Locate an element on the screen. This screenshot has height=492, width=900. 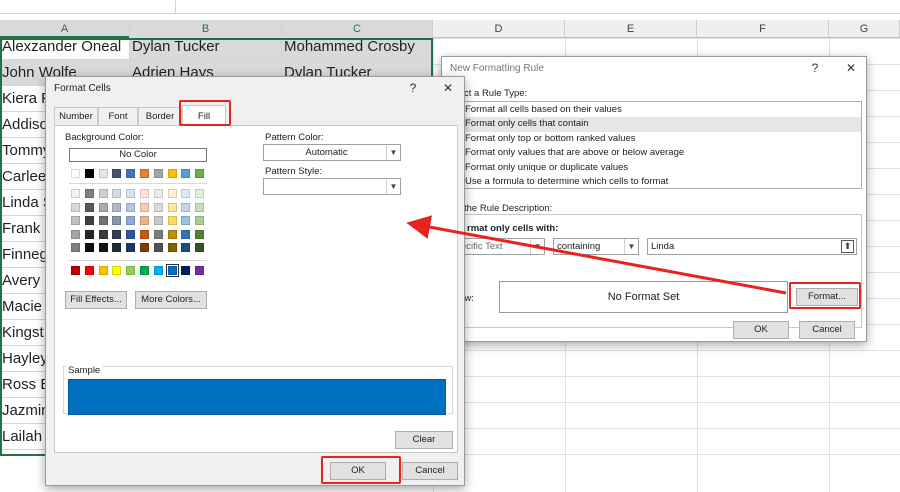
collapse-dialog-icon: ⬆ is located at coordinates (847, 246).